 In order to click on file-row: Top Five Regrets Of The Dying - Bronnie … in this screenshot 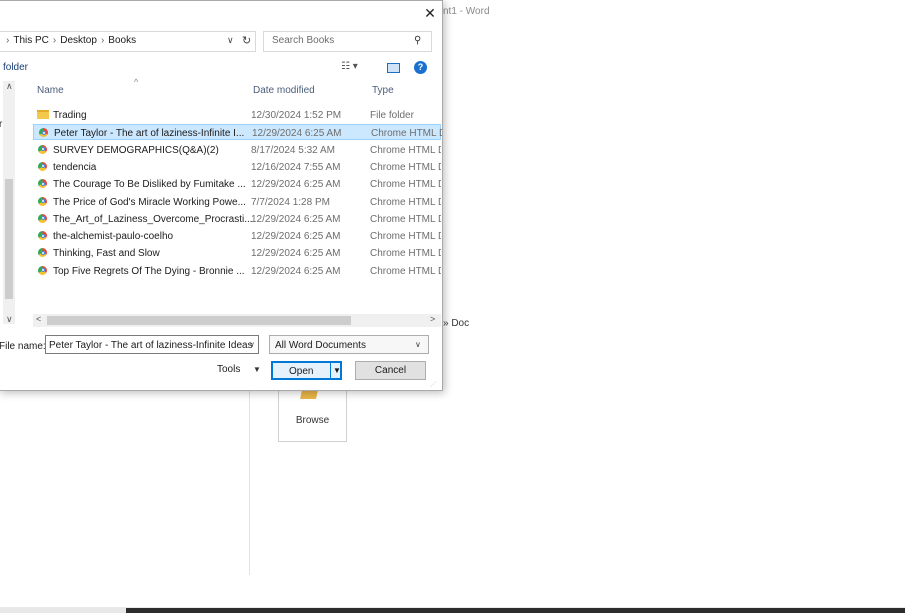, I will do `click(237, 271)`.